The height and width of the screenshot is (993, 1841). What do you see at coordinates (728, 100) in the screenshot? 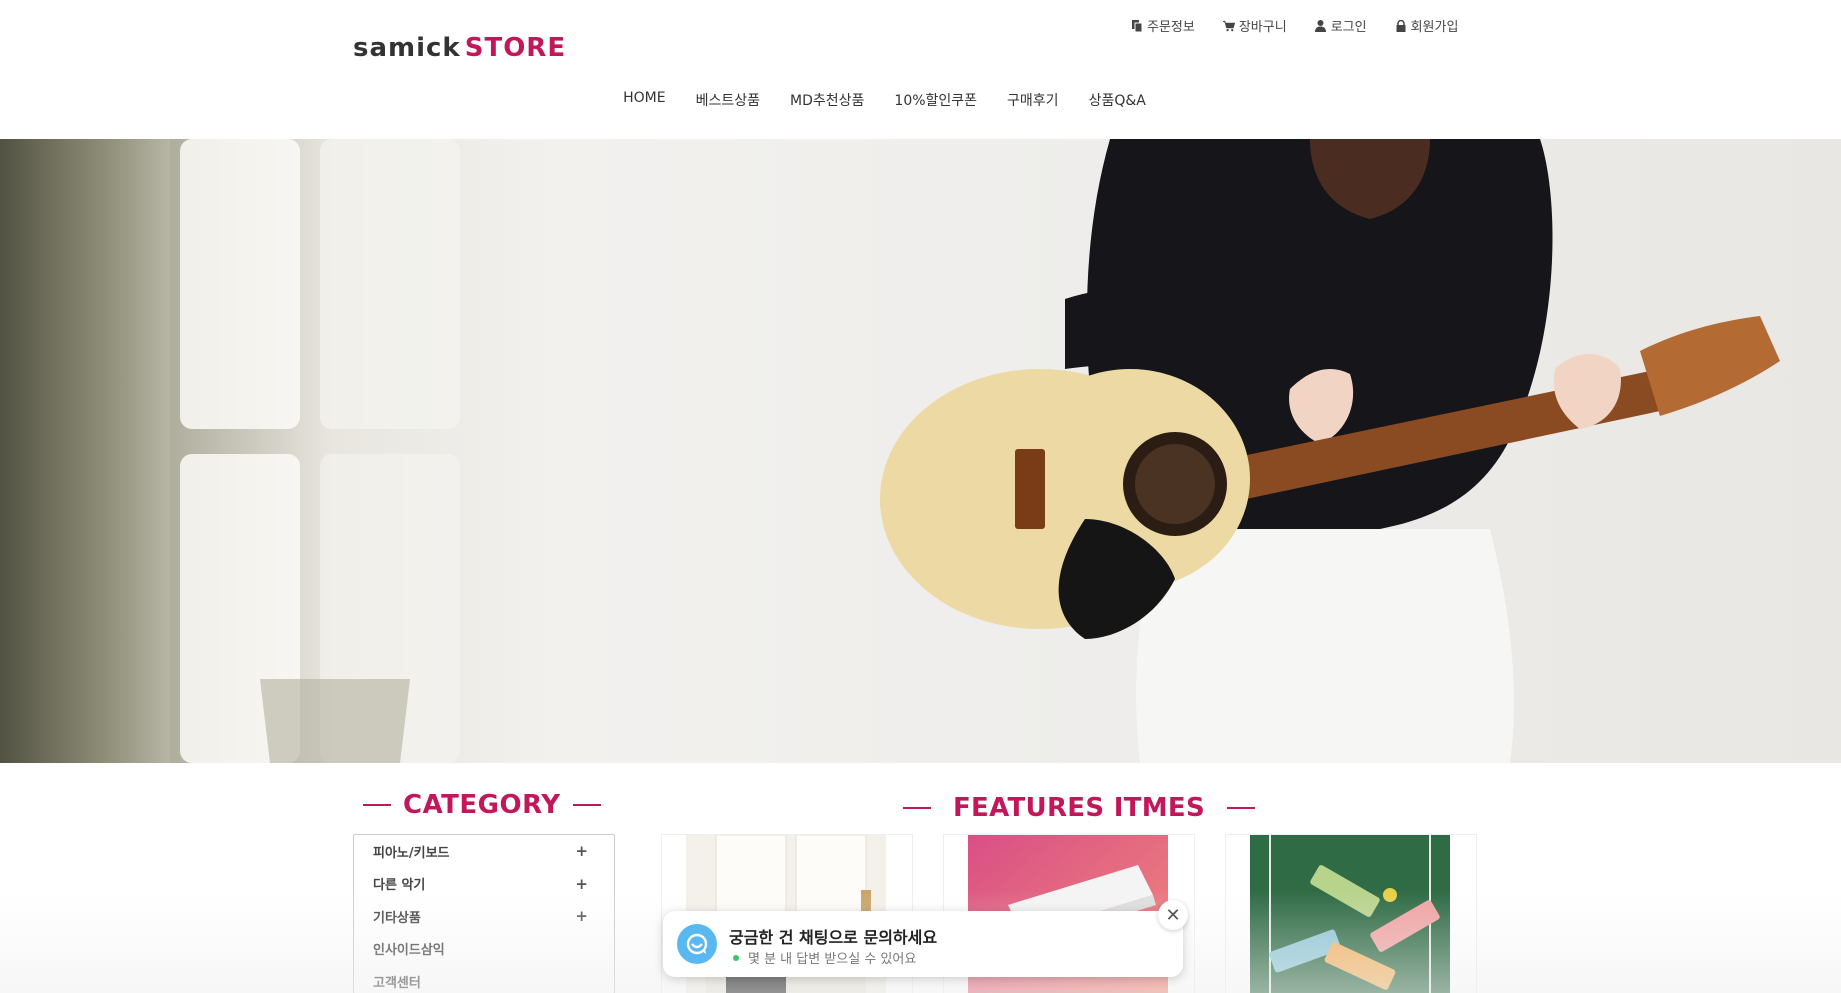
I see `nav-best-products: 베스트상품` at bounding box center [728, 100].